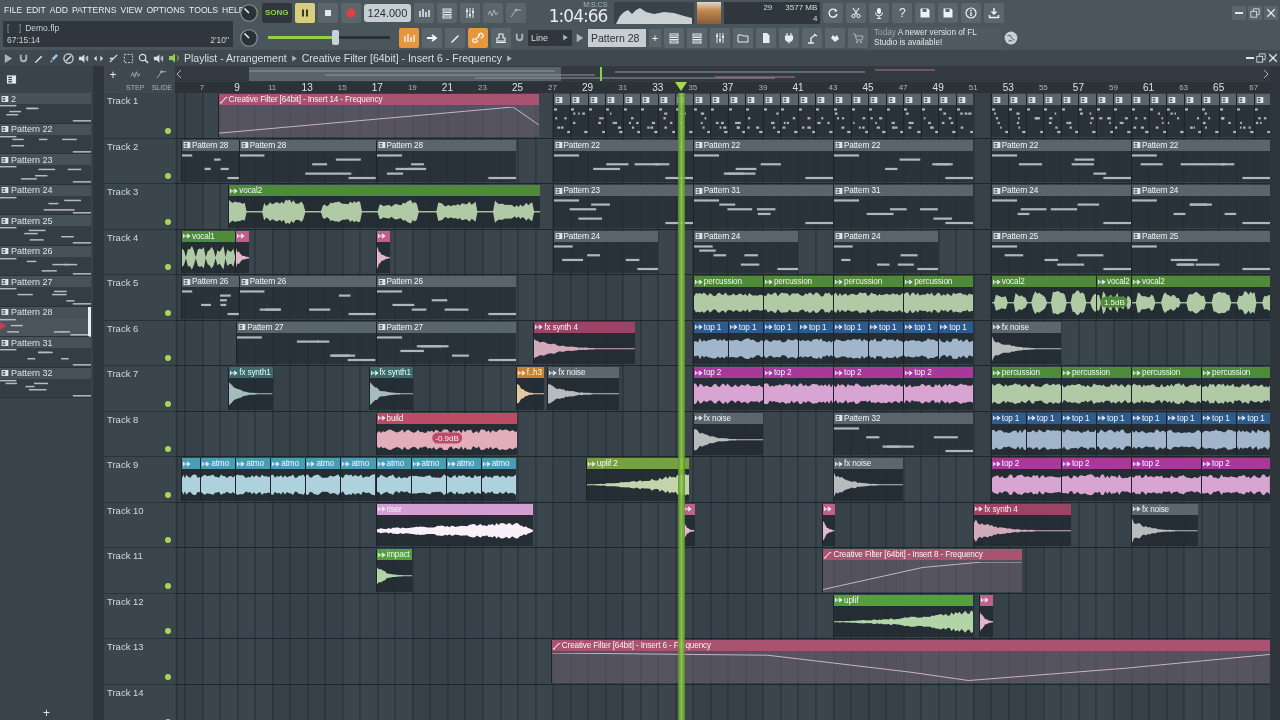 The image size is (1280, 720). Describe the element at coordinates (123, 373) in the screenshot. I see `track-name: Track 7` at that location.